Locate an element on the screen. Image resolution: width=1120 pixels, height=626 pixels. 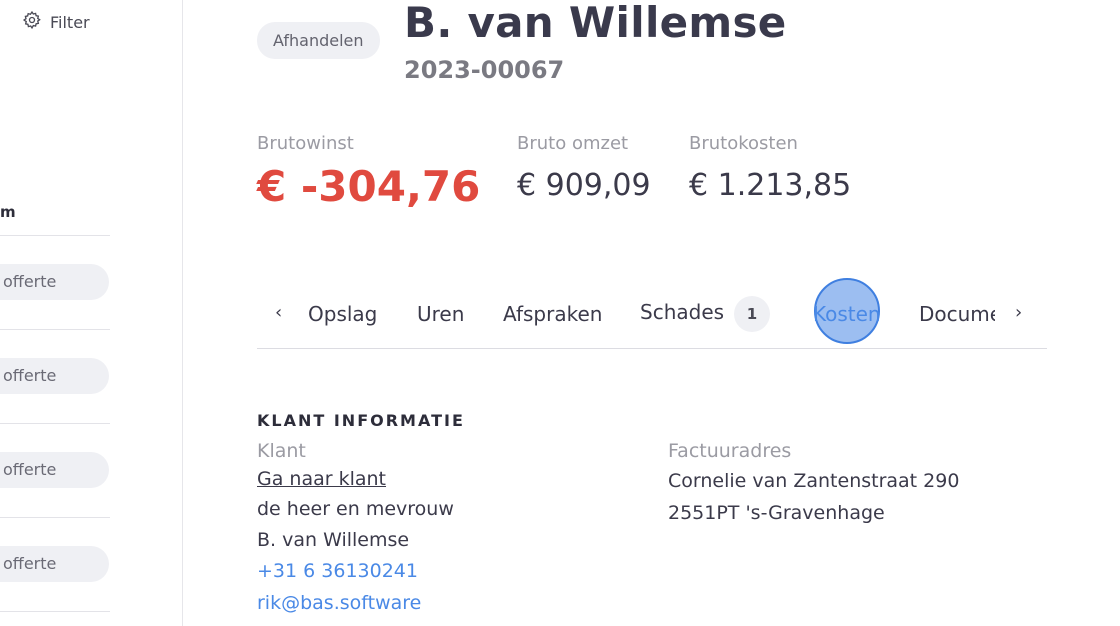
customer-phone-link: +31 6 36130241 is located at coordinates (337, 571).